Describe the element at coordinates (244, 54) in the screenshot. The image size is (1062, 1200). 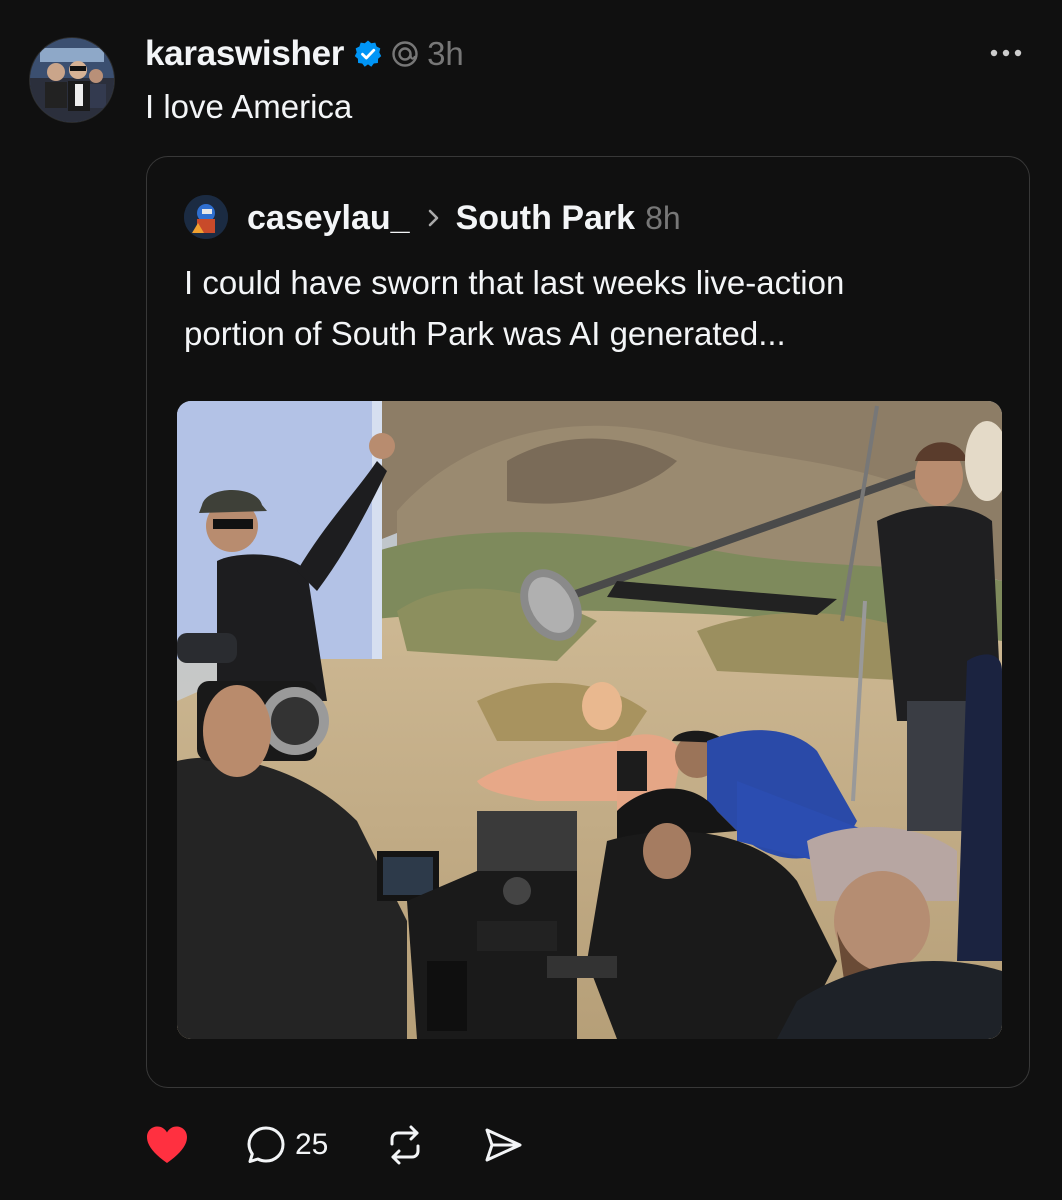
I see `author-username: karaswisher` at that location.